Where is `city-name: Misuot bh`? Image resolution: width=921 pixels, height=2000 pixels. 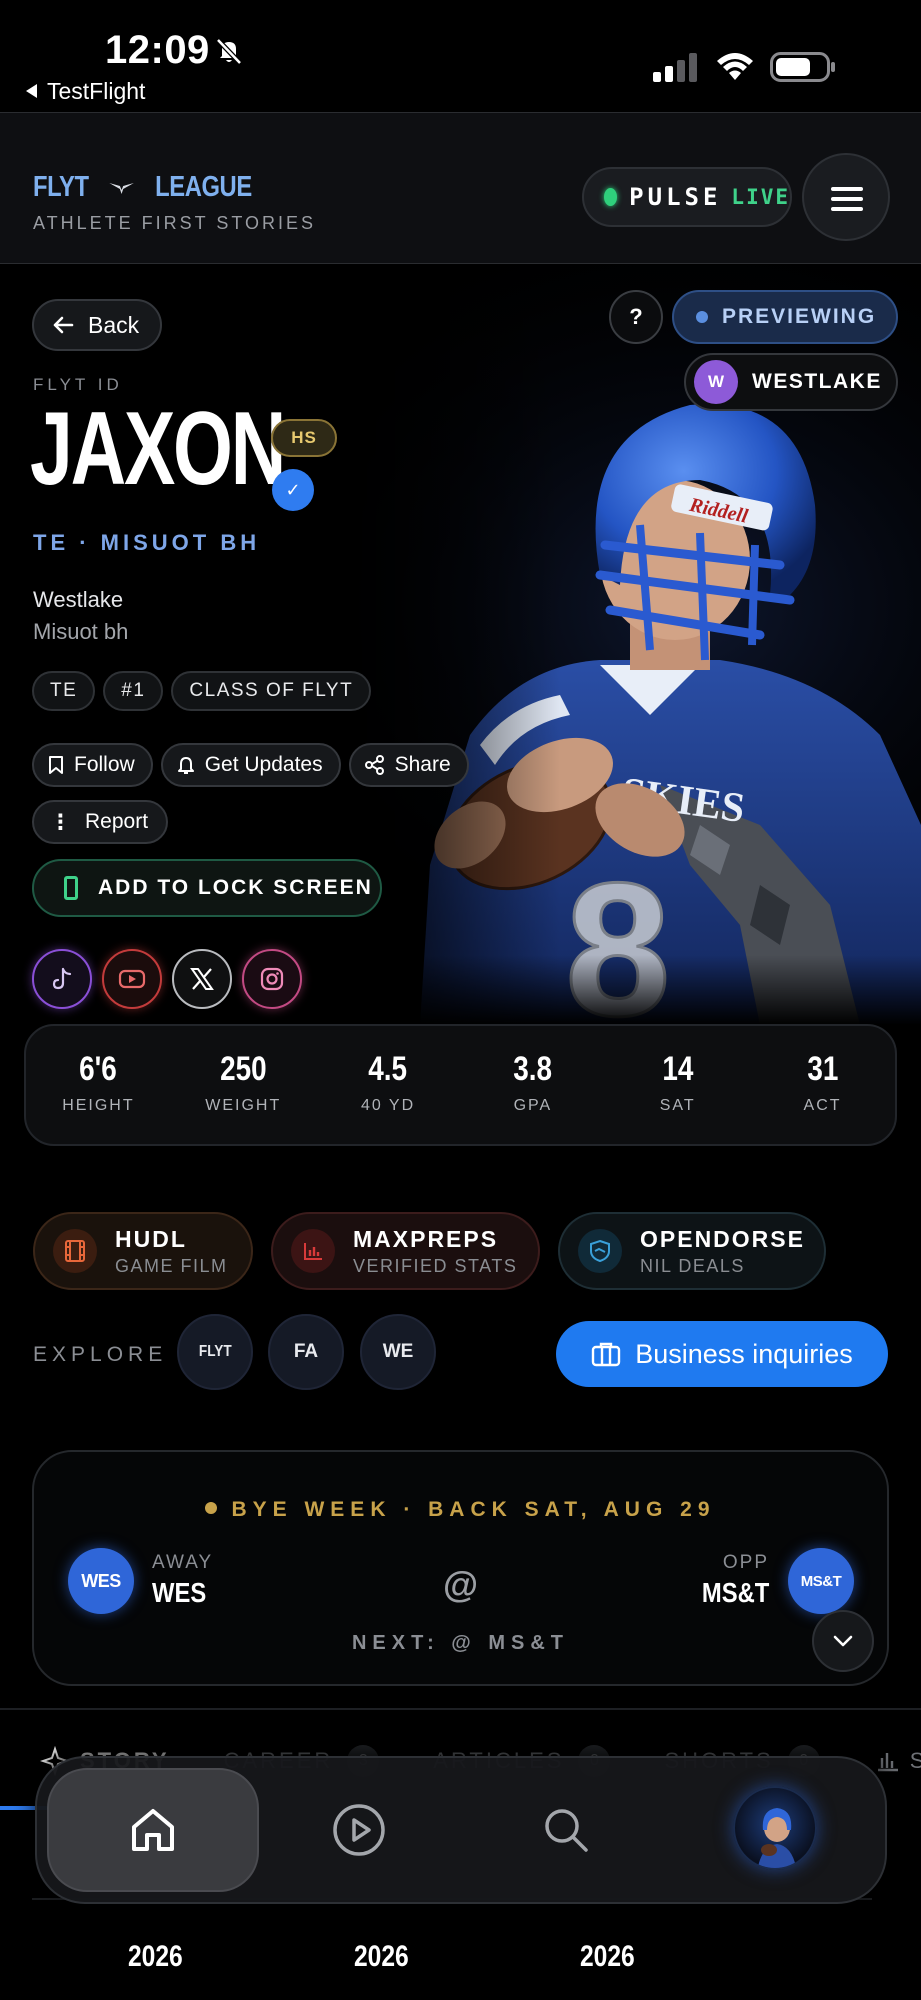
city-name: Misuot bh is located at coordinates (81, 631).